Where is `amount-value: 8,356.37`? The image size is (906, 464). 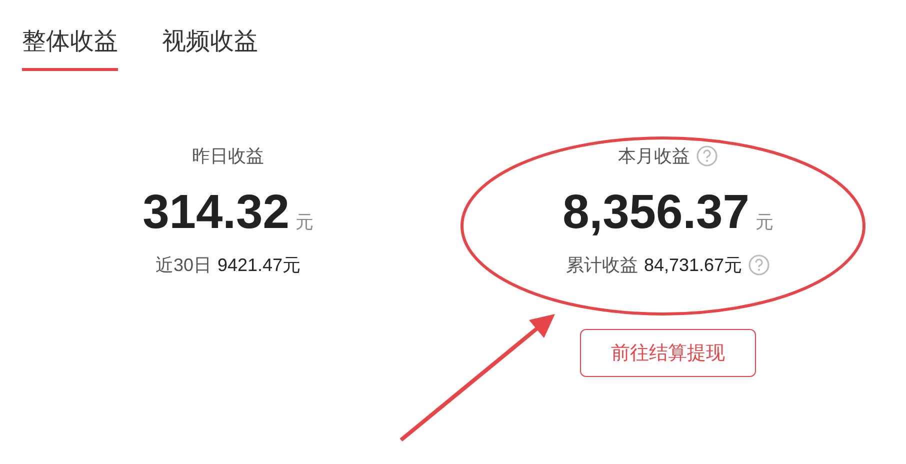 amount-value: 8,356.37 is located at coordinates (656, 213).